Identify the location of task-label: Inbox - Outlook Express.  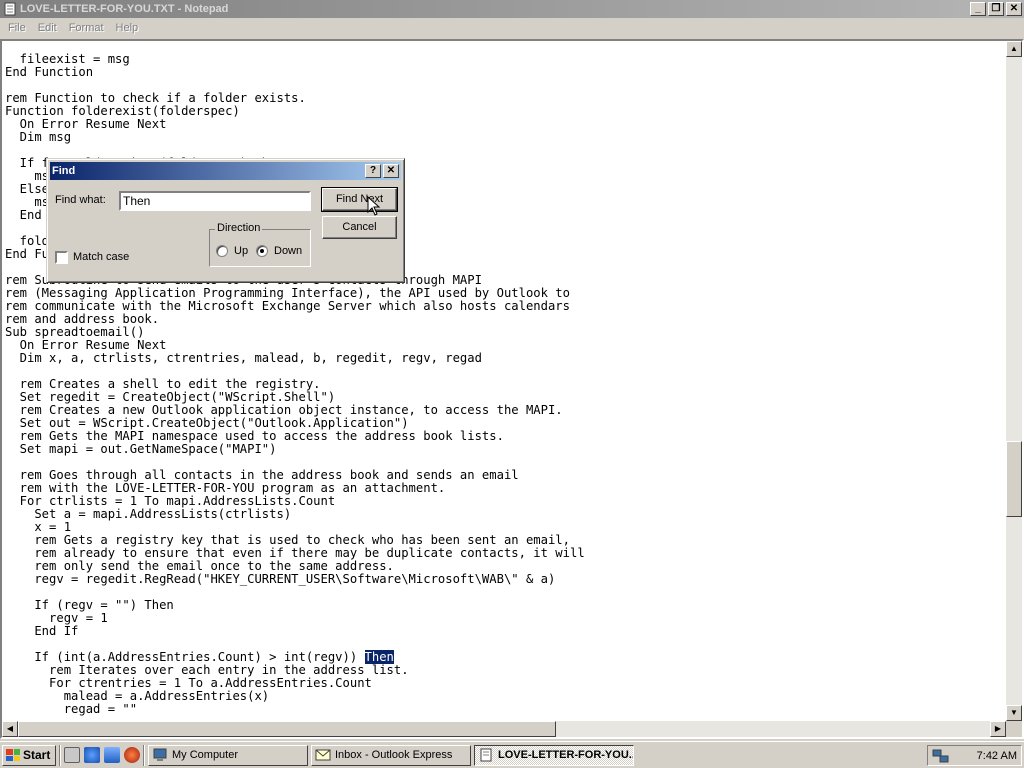
(394, 755).